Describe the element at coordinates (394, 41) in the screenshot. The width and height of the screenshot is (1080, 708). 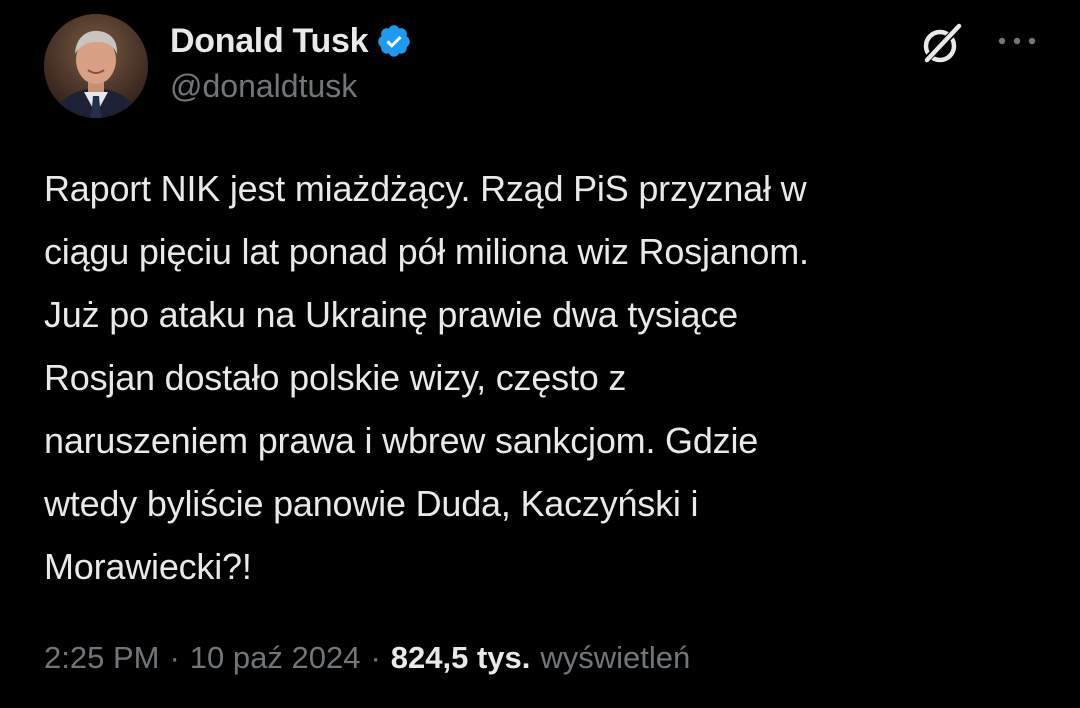
I see `verified-badge-icon` at that location.